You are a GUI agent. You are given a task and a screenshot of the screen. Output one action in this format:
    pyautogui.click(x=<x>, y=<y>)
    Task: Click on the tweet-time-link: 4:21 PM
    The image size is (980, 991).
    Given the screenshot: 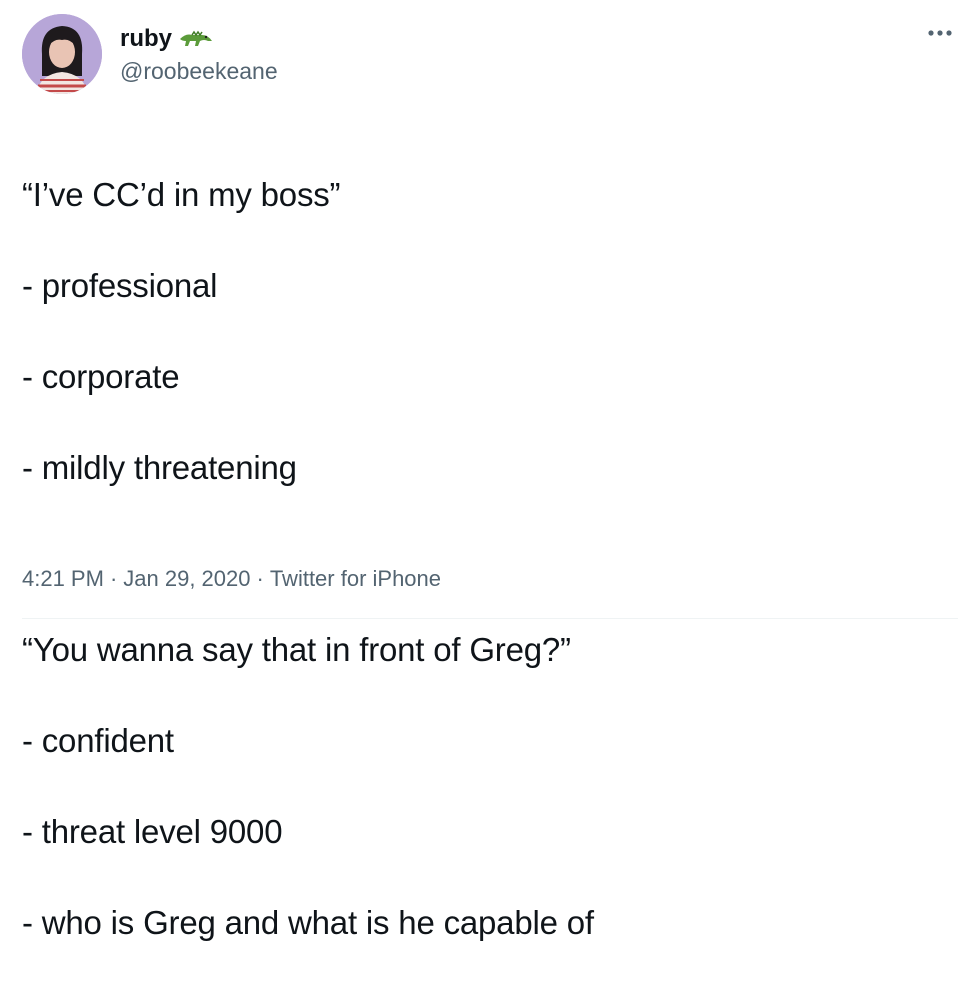 What is the action you would take?
    pyautogui.click(x=63, y=579)
    